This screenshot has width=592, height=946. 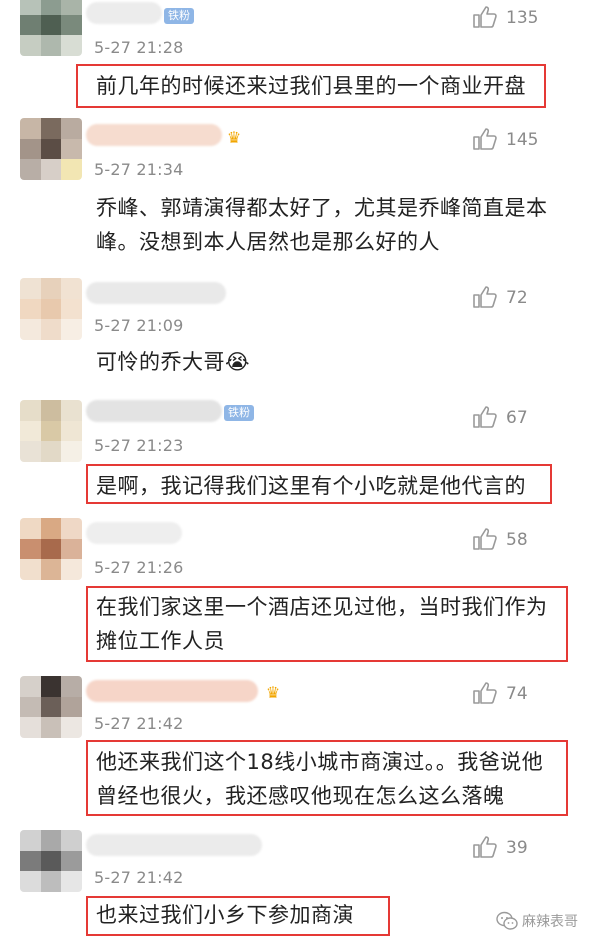 What do you see at coordinates (517, 418) in the screenshot?
I see `like-count: 67` at bounding box center [517, 418].